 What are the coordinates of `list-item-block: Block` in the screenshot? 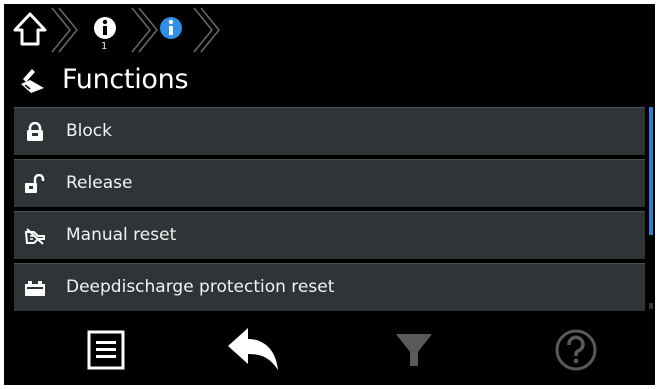 It's located at (329, 131).